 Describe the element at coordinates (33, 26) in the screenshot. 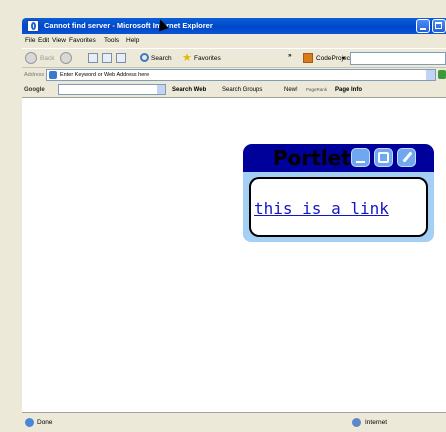

I see `ie-window-icon` at that location.